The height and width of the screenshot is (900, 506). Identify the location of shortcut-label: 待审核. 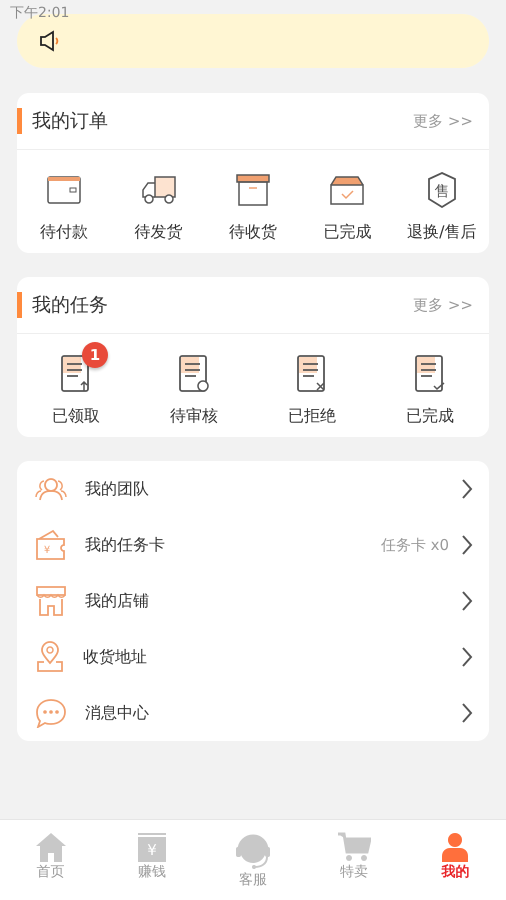
(194, 416).